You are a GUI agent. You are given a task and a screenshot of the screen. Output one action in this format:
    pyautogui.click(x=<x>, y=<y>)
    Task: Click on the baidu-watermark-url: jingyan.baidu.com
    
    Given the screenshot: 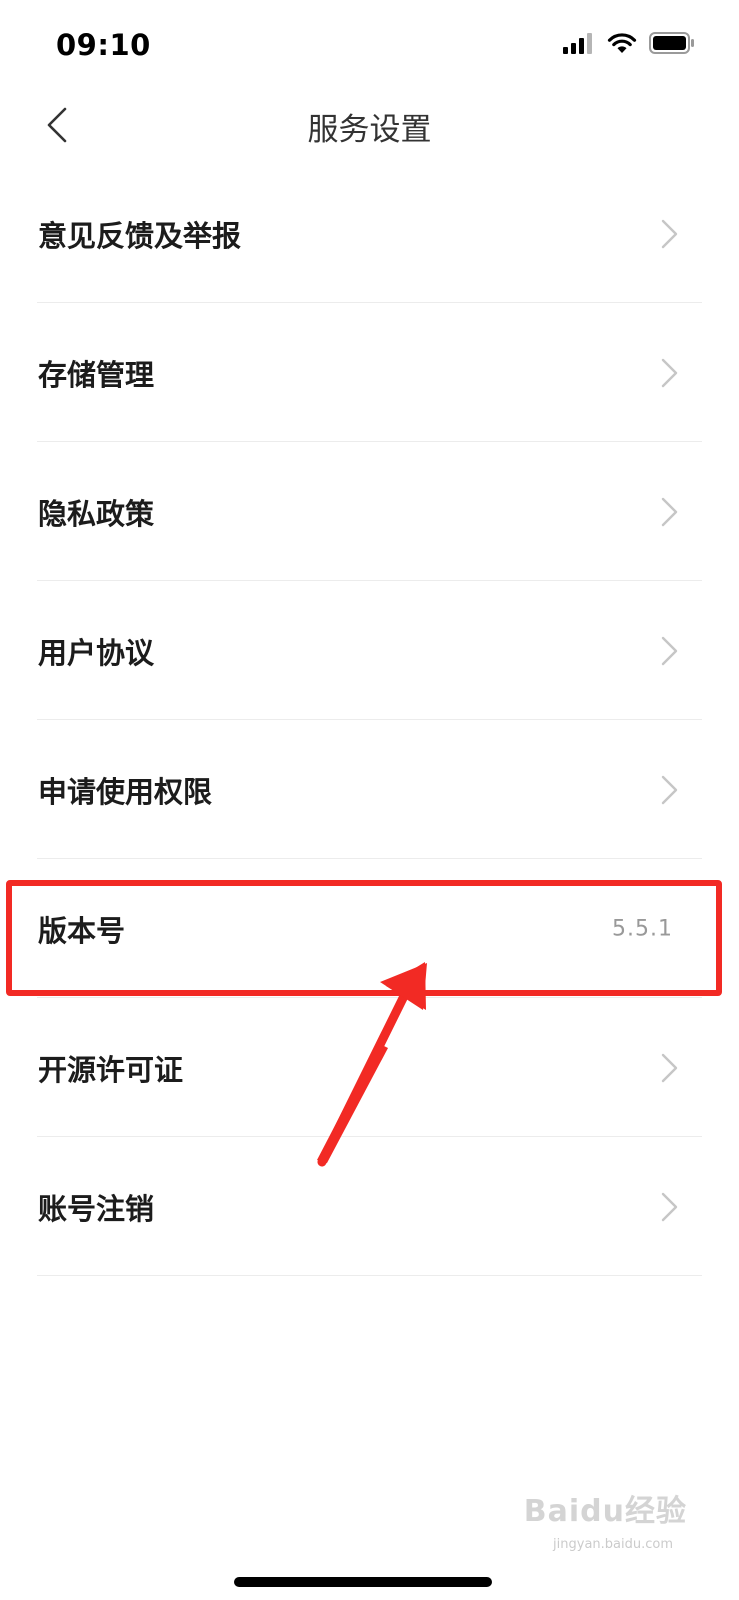 What is the action you would take?
    pyautogui.click(x=613, y=1544)
    